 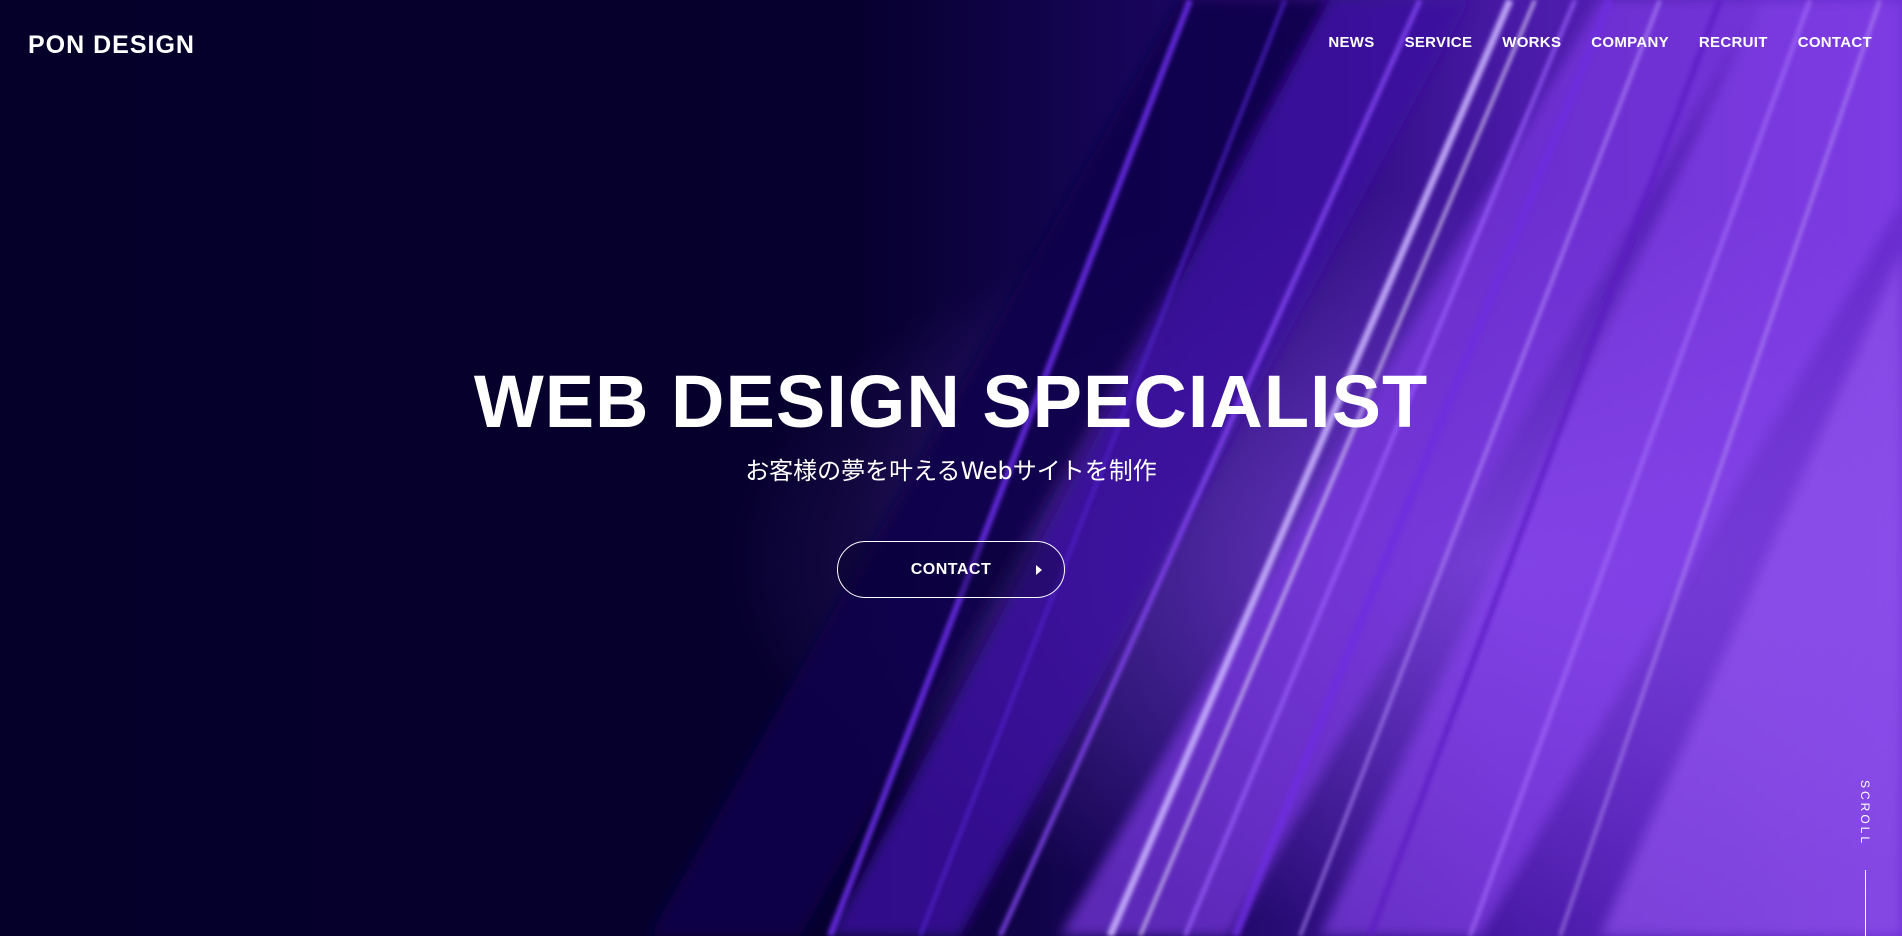 What do you see at coordinates (1865, 813) in the screenshot?
I see `scroll-label: SCROLL` at bounding box center [1865, 813].